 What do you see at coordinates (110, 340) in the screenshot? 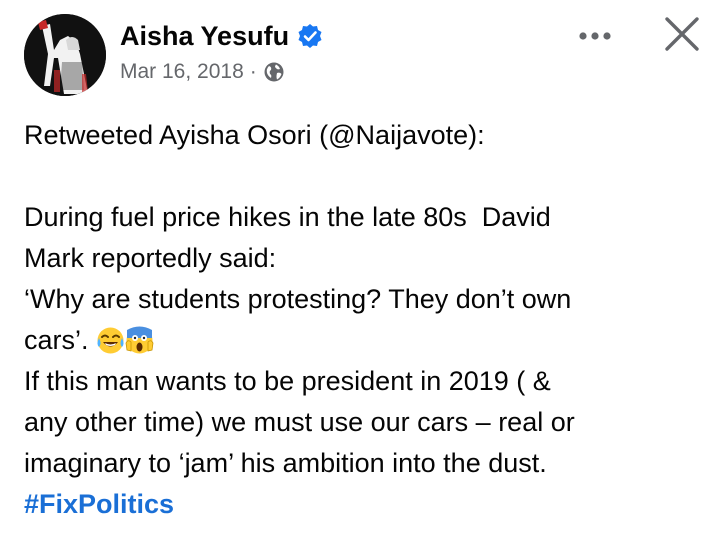
I see `laughing-tears-emoji-icon` at bounding box center [110, 340].